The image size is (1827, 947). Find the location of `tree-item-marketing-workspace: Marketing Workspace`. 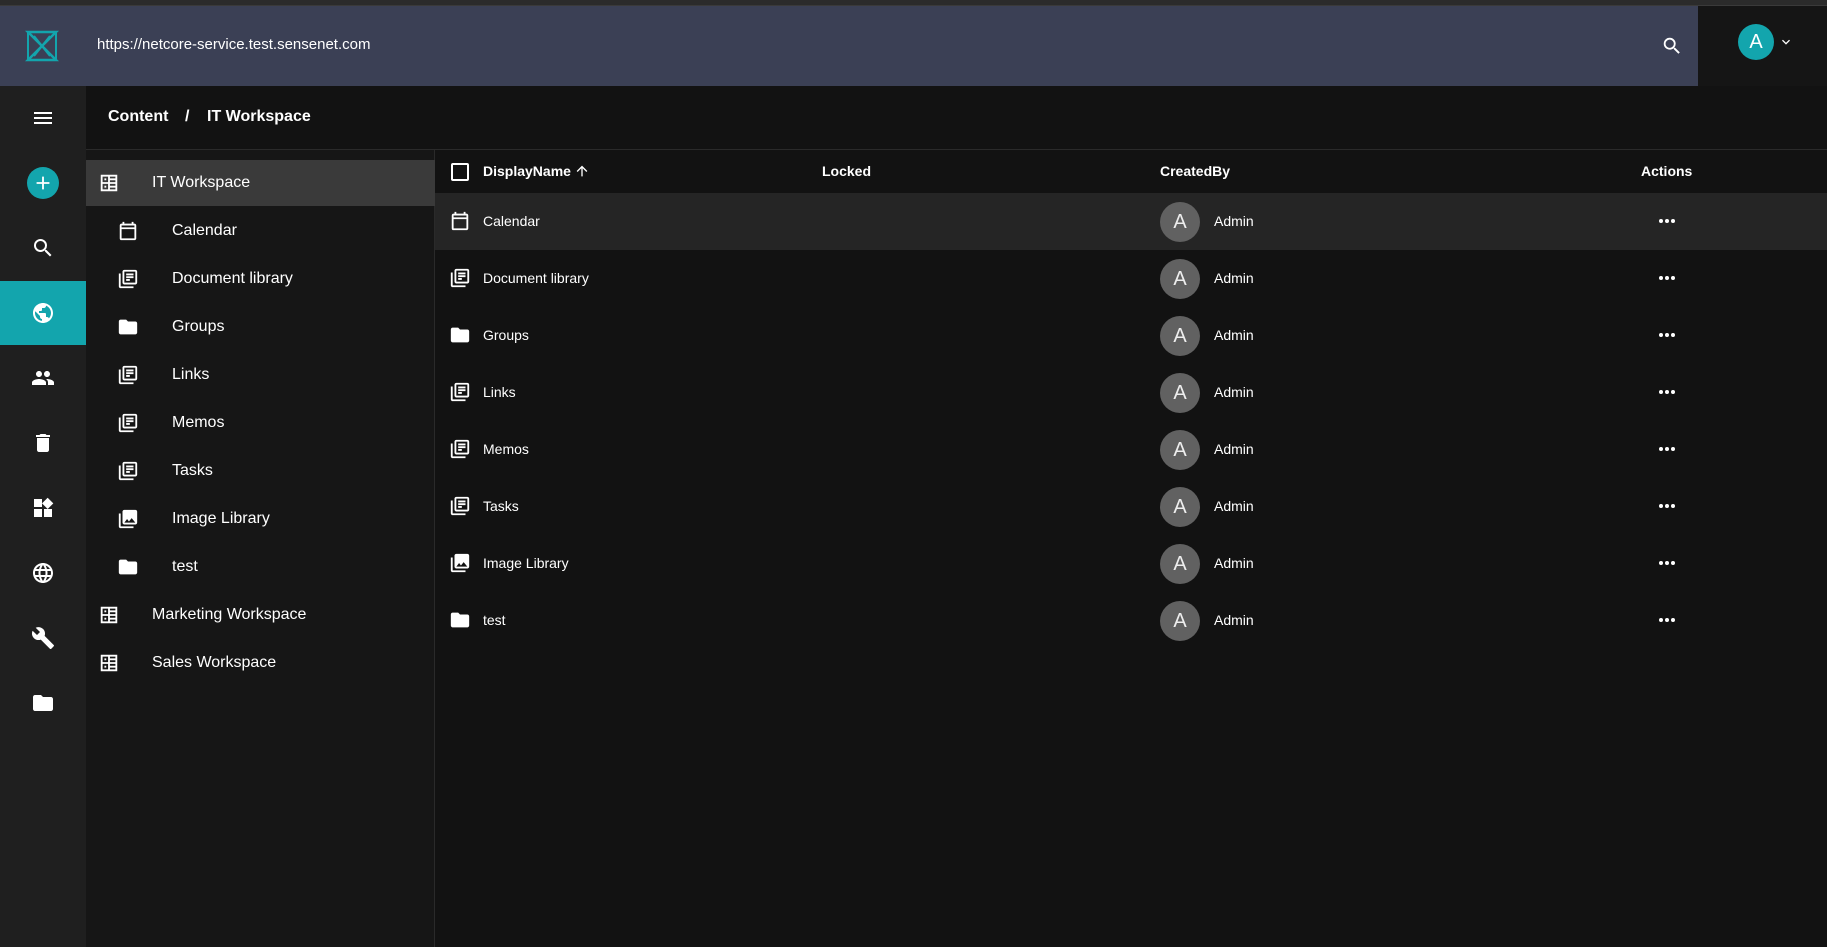

tree-item-marketing-workspace: Marketing Workspace is located at coordinates (260, 615).